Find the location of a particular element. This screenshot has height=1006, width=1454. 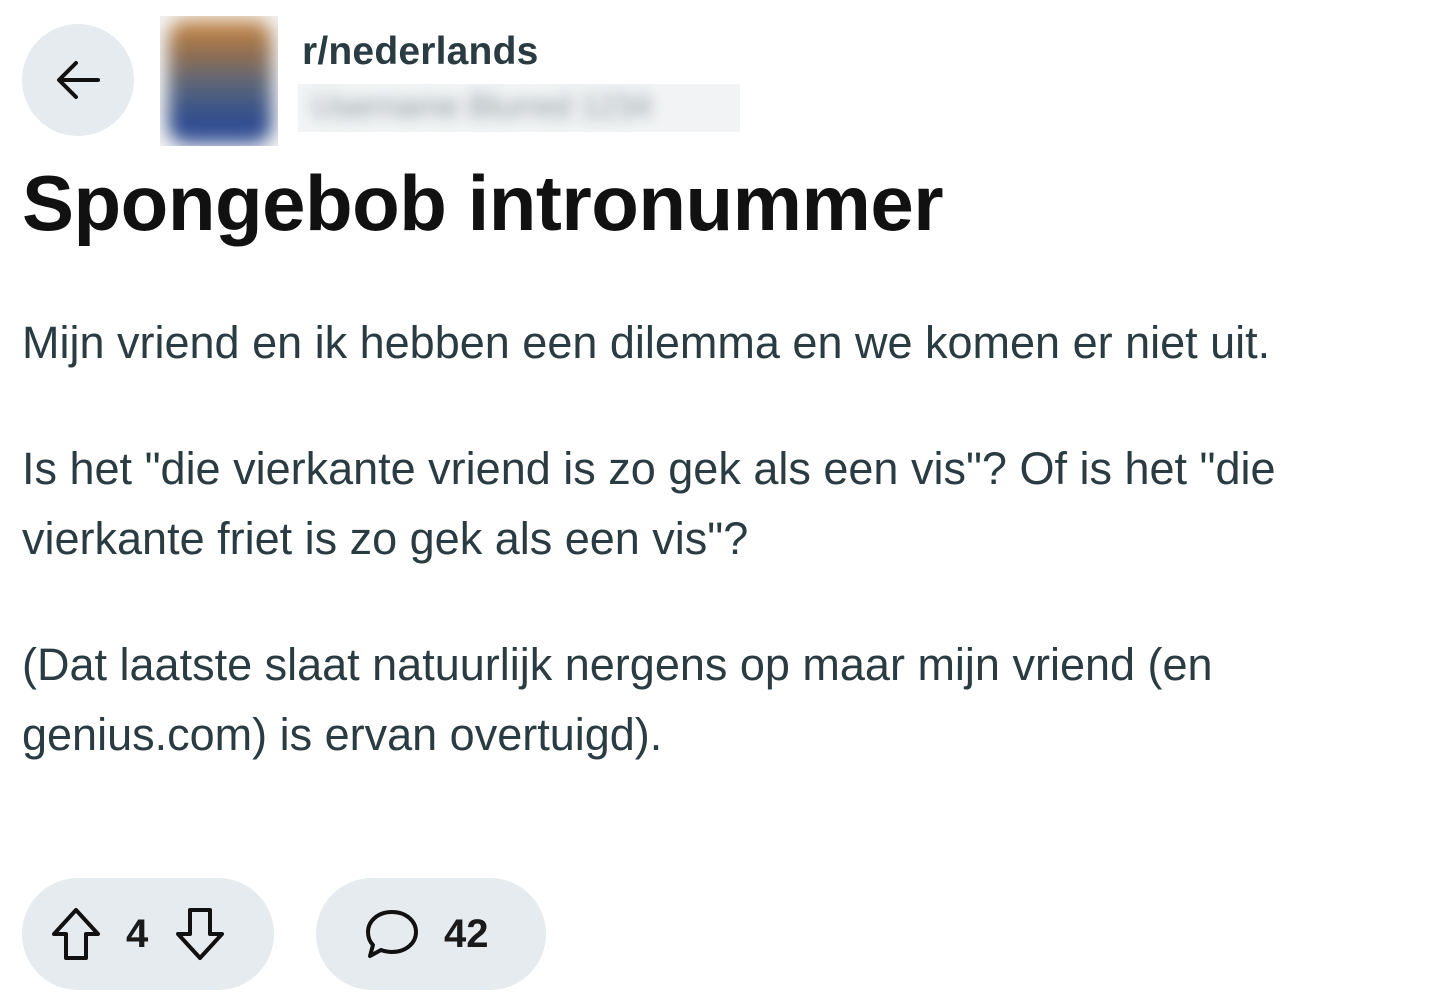

downvote-arrow-icon is located at coordinates (200, 934).